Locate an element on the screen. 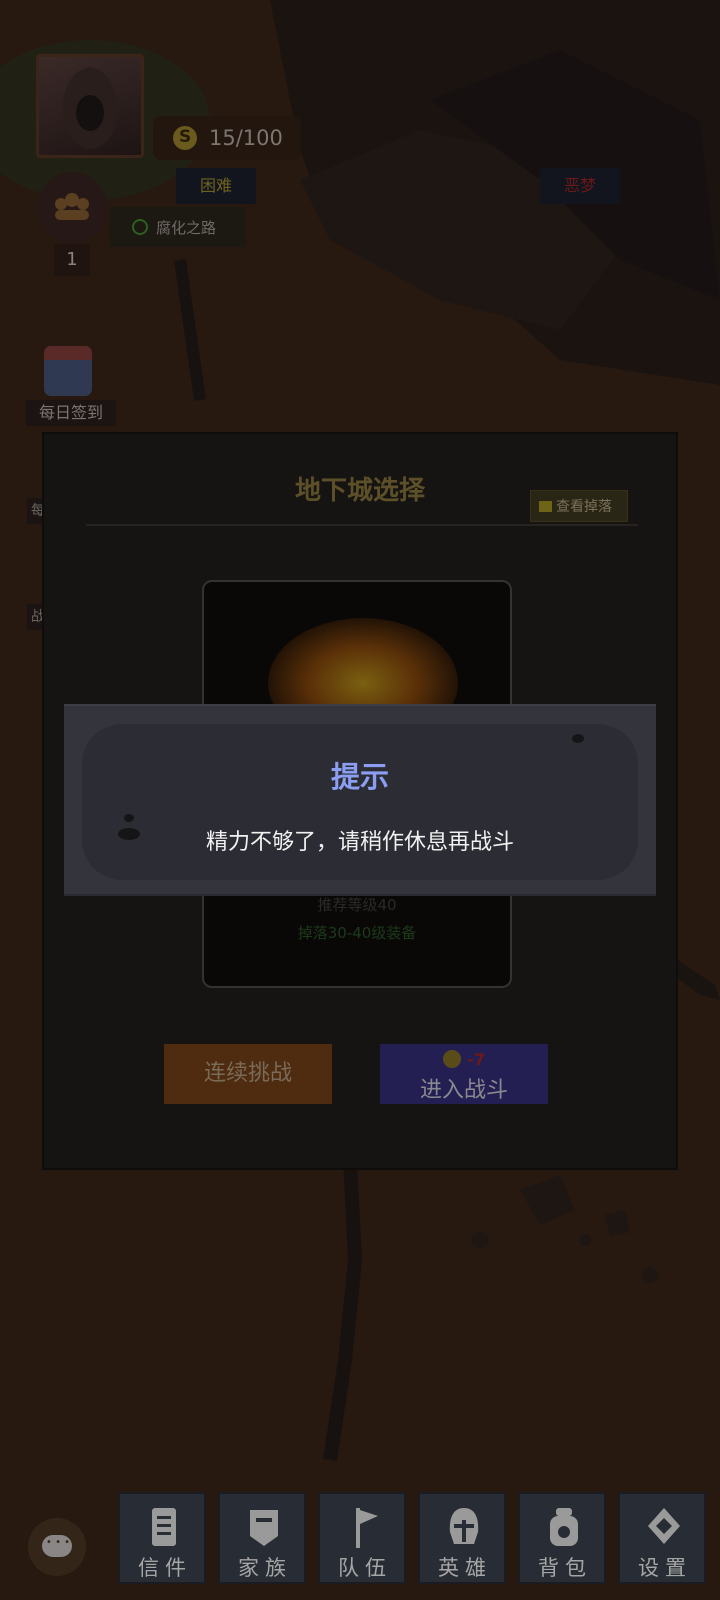 The width and height of the screenshot is (720, 1600). continuous-challenge-button: 连续挑战 is located at coordinates (248, 1074).